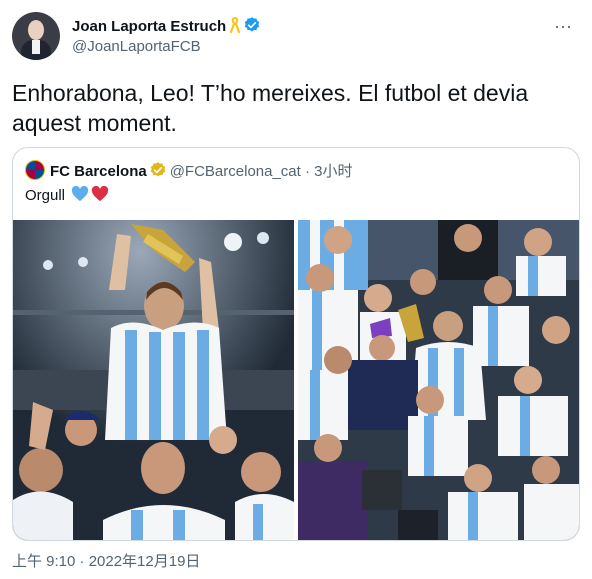  I want to click on tweet-timestamp: 上午 9:10 · 2022年12月19日, so click(106, 562).